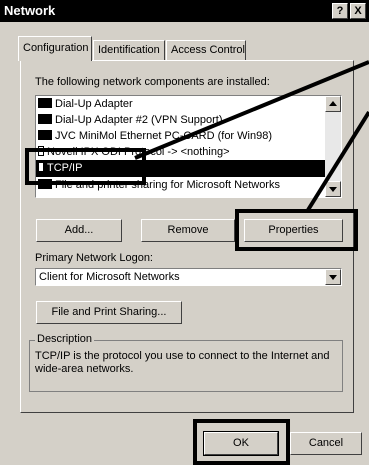 Image resolution: width=369 pixels, height=465 pixels. Describe the element at coordinates (85, 166) in the screenshot. I see `tcpip-callout-box` at that location.